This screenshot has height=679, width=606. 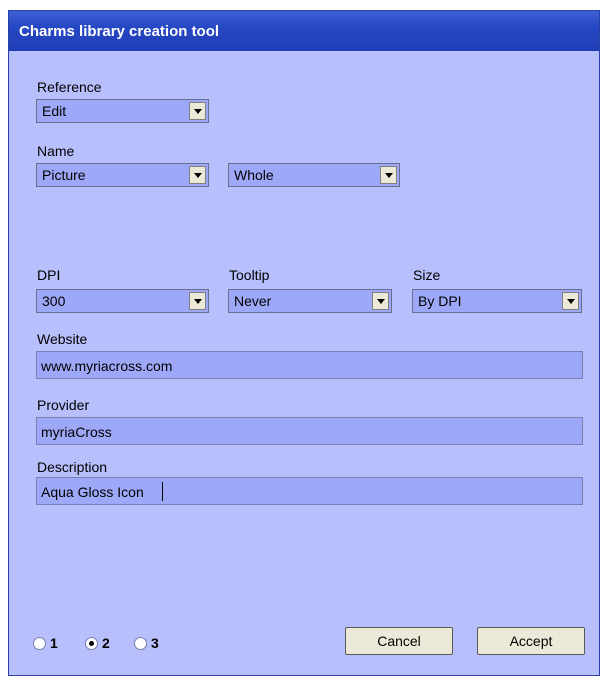 I want to click on name-scope-value: Whole, so click(x=254, y=175).